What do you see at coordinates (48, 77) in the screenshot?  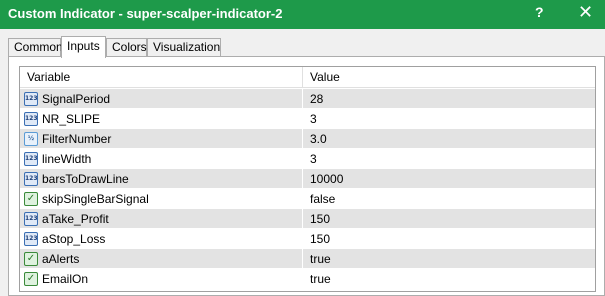 I see `header-variable: Variable` at bounding box center [48, 77].